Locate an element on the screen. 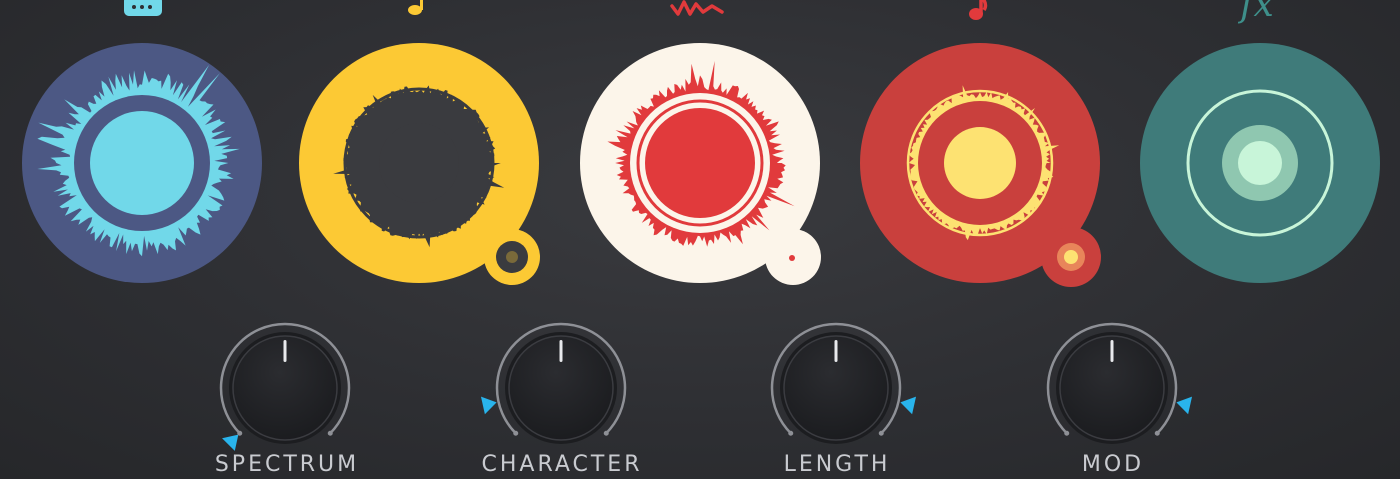 This screenshot has height=479, width=1400. guitar-amp-icon is located at coordinates (143, 8).